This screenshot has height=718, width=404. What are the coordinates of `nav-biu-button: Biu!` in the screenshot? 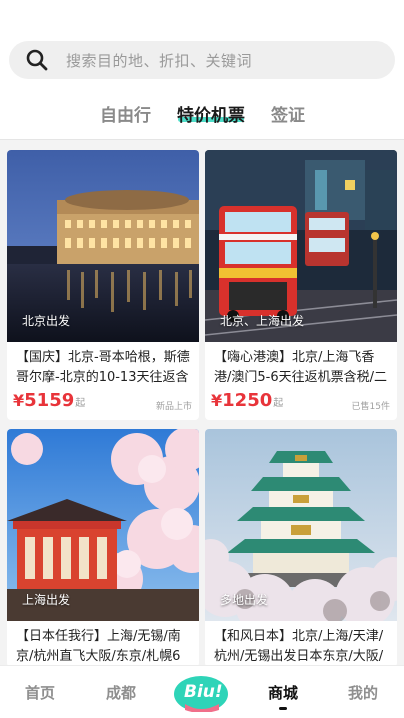 It's located at (201, 693).